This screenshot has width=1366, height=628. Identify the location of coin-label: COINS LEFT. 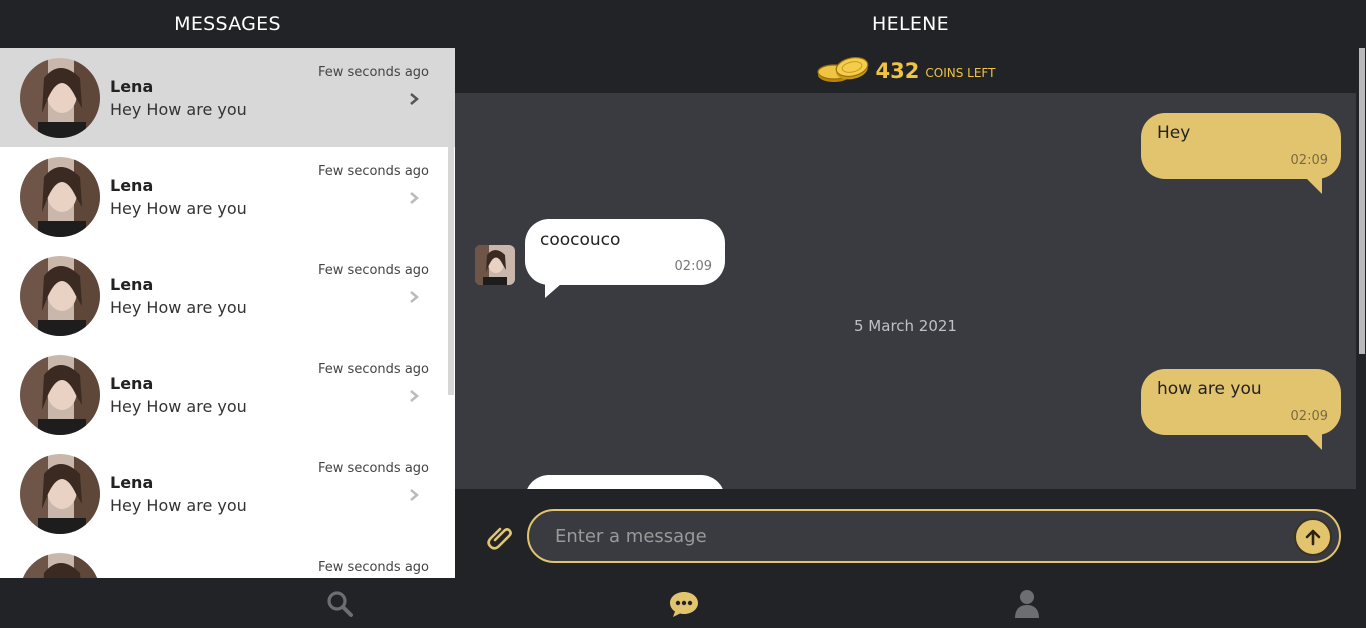
(960, 72).